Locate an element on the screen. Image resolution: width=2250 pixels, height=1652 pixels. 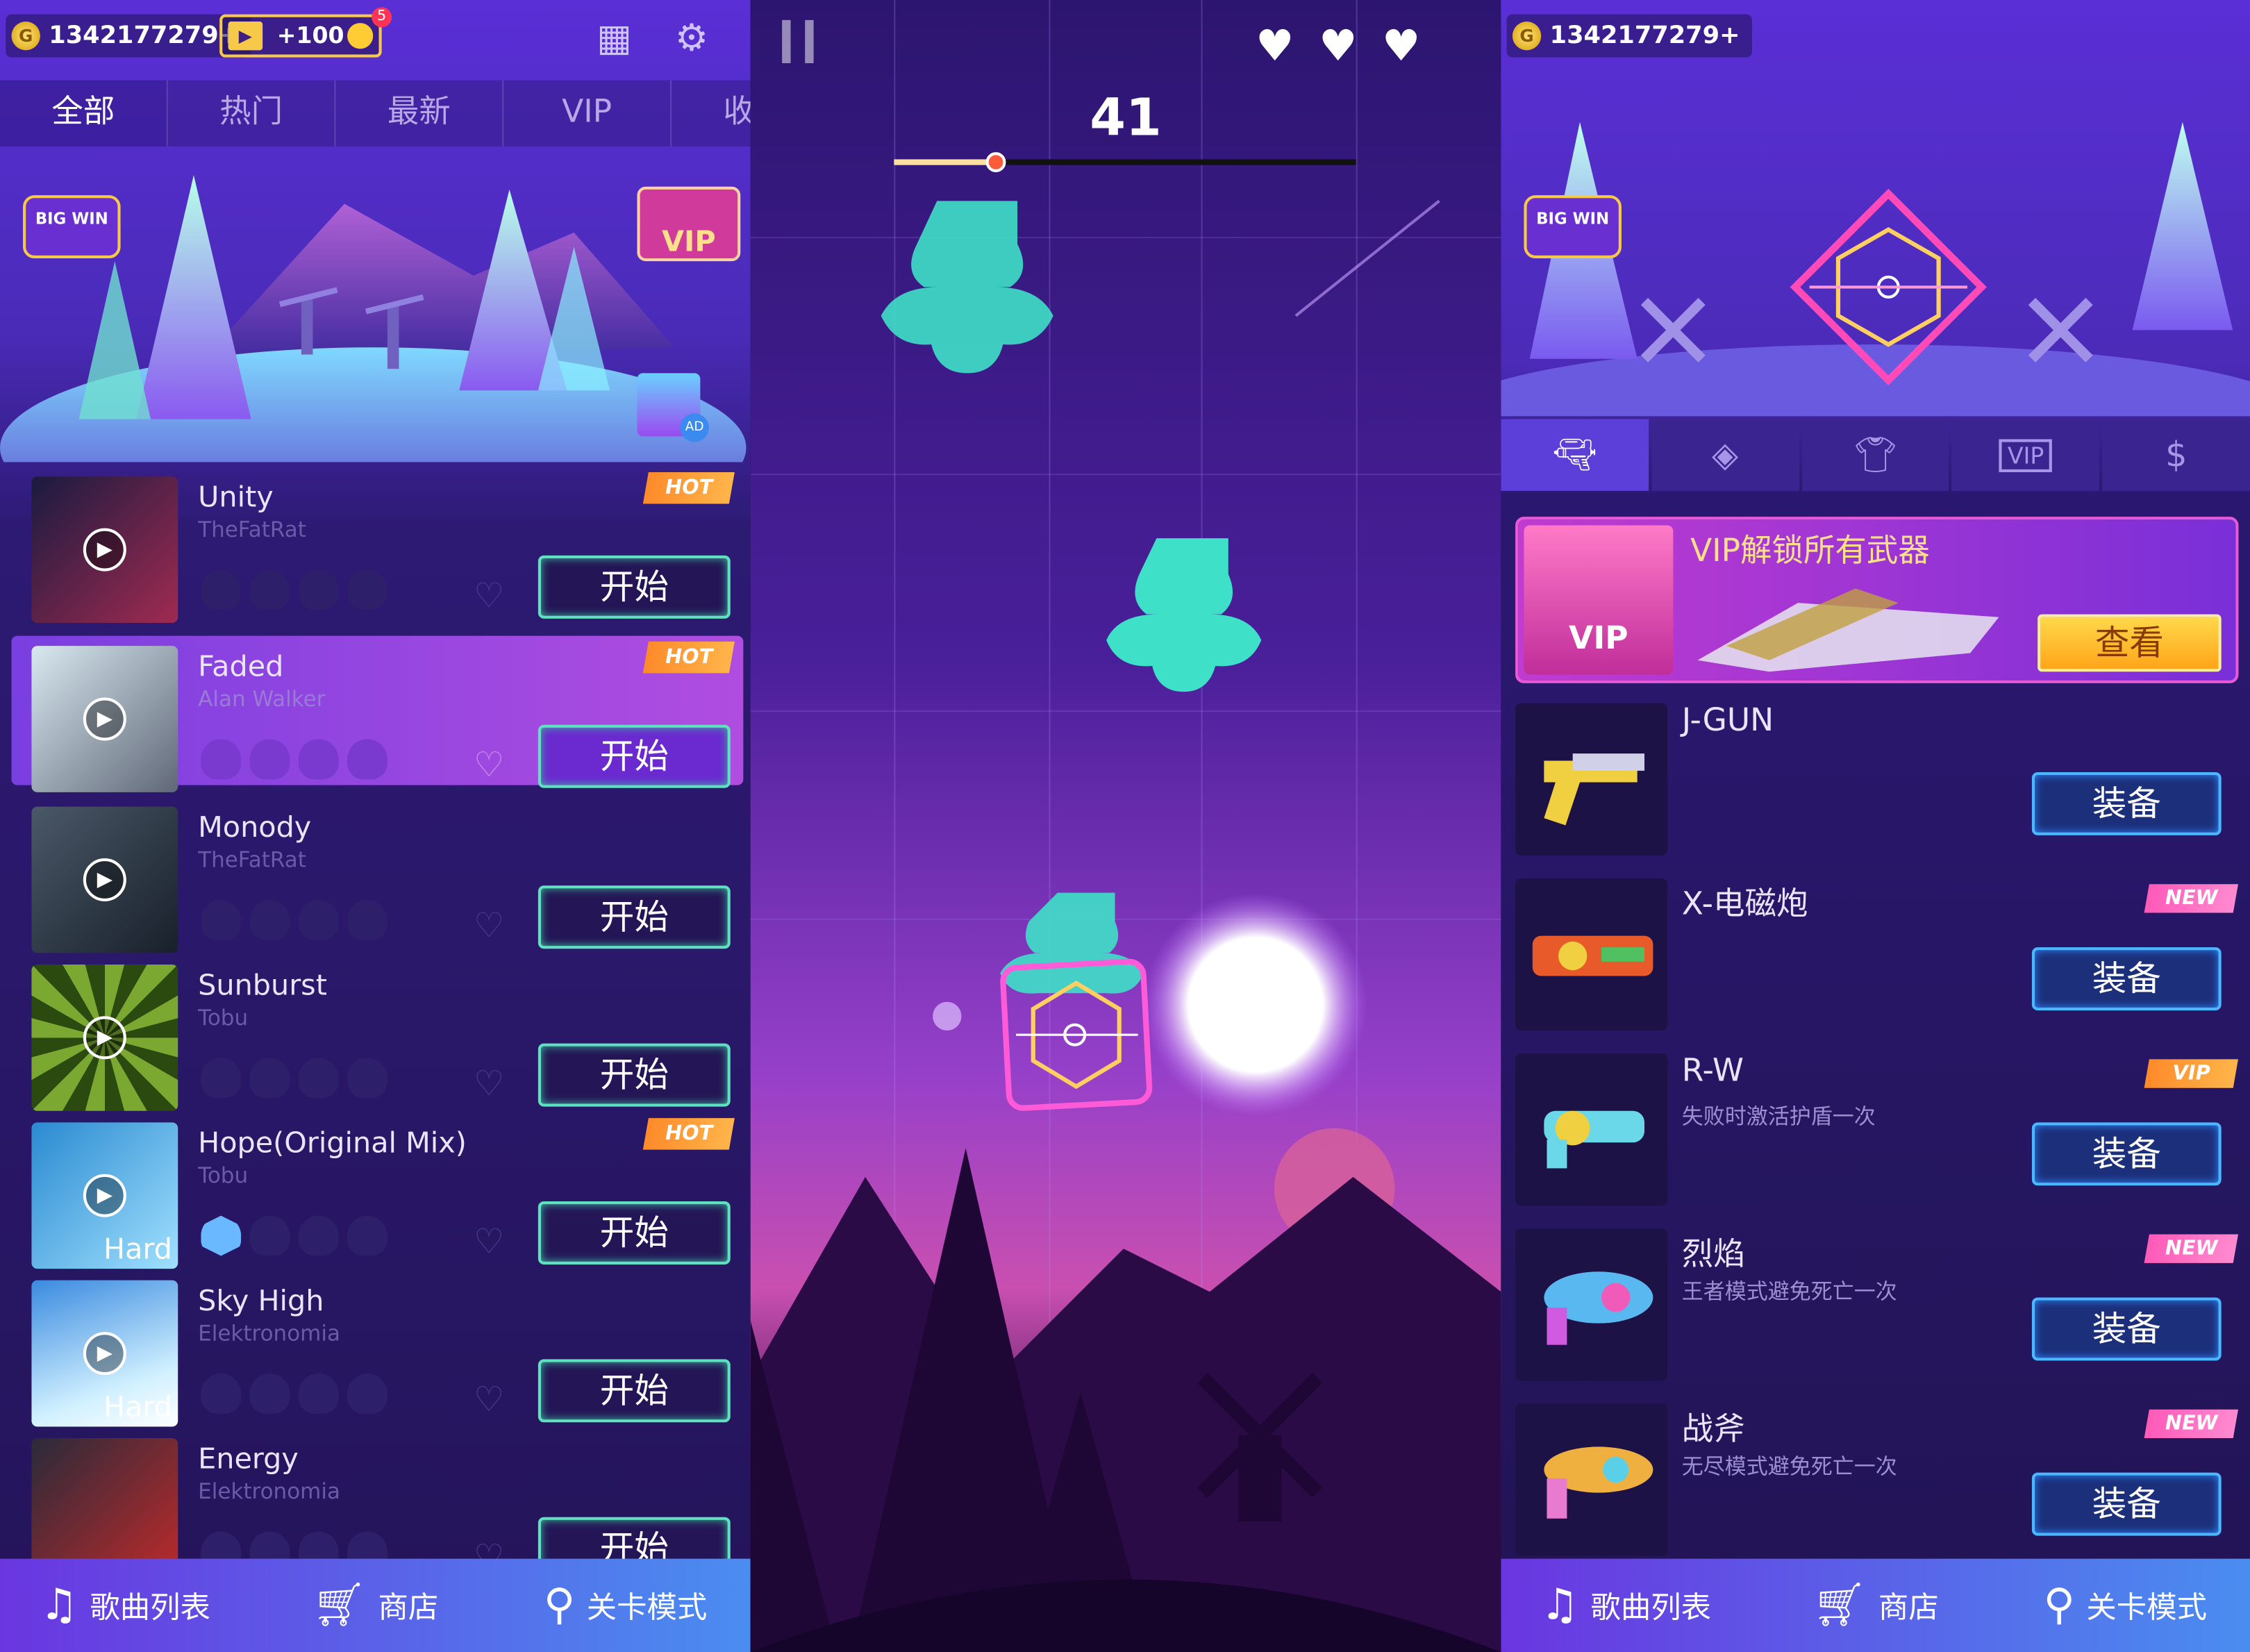
vip-button: VIP is located at coordinates (689, 224).